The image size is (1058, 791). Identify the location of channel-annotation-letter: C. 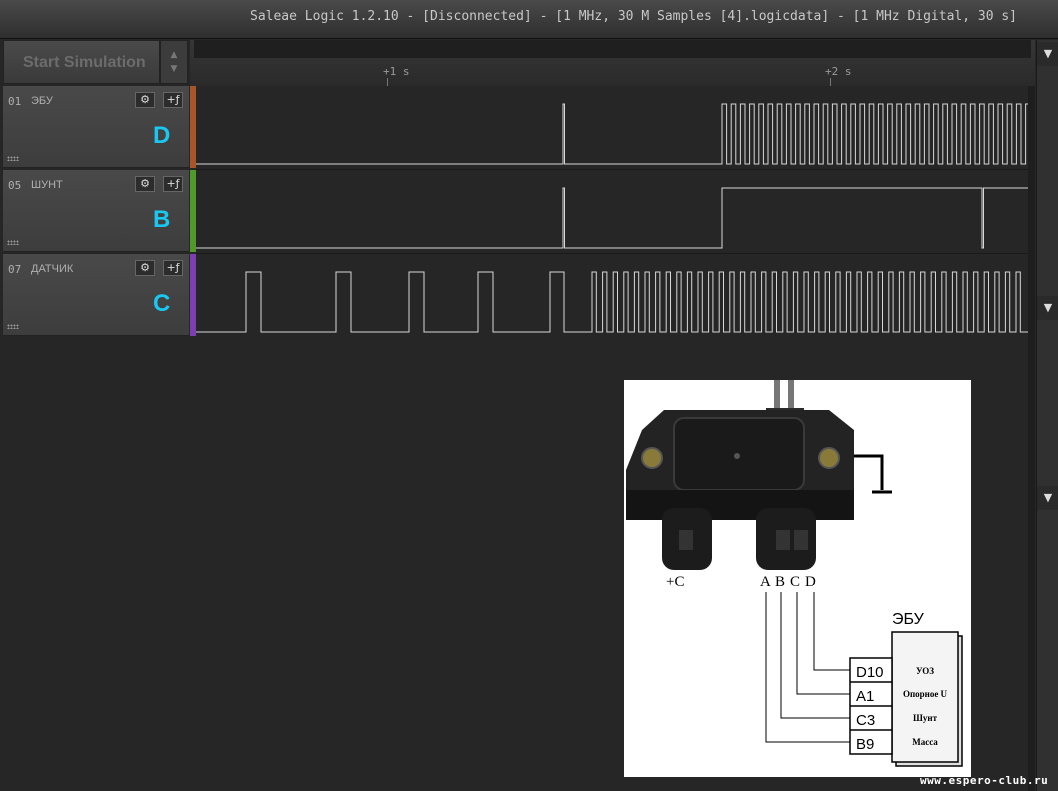
(162, 303).